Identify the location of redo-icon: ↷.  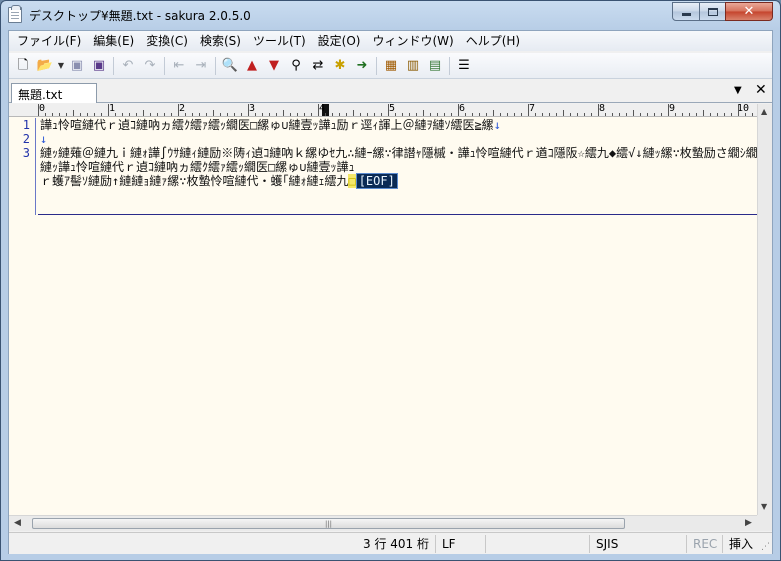
(150, 66).